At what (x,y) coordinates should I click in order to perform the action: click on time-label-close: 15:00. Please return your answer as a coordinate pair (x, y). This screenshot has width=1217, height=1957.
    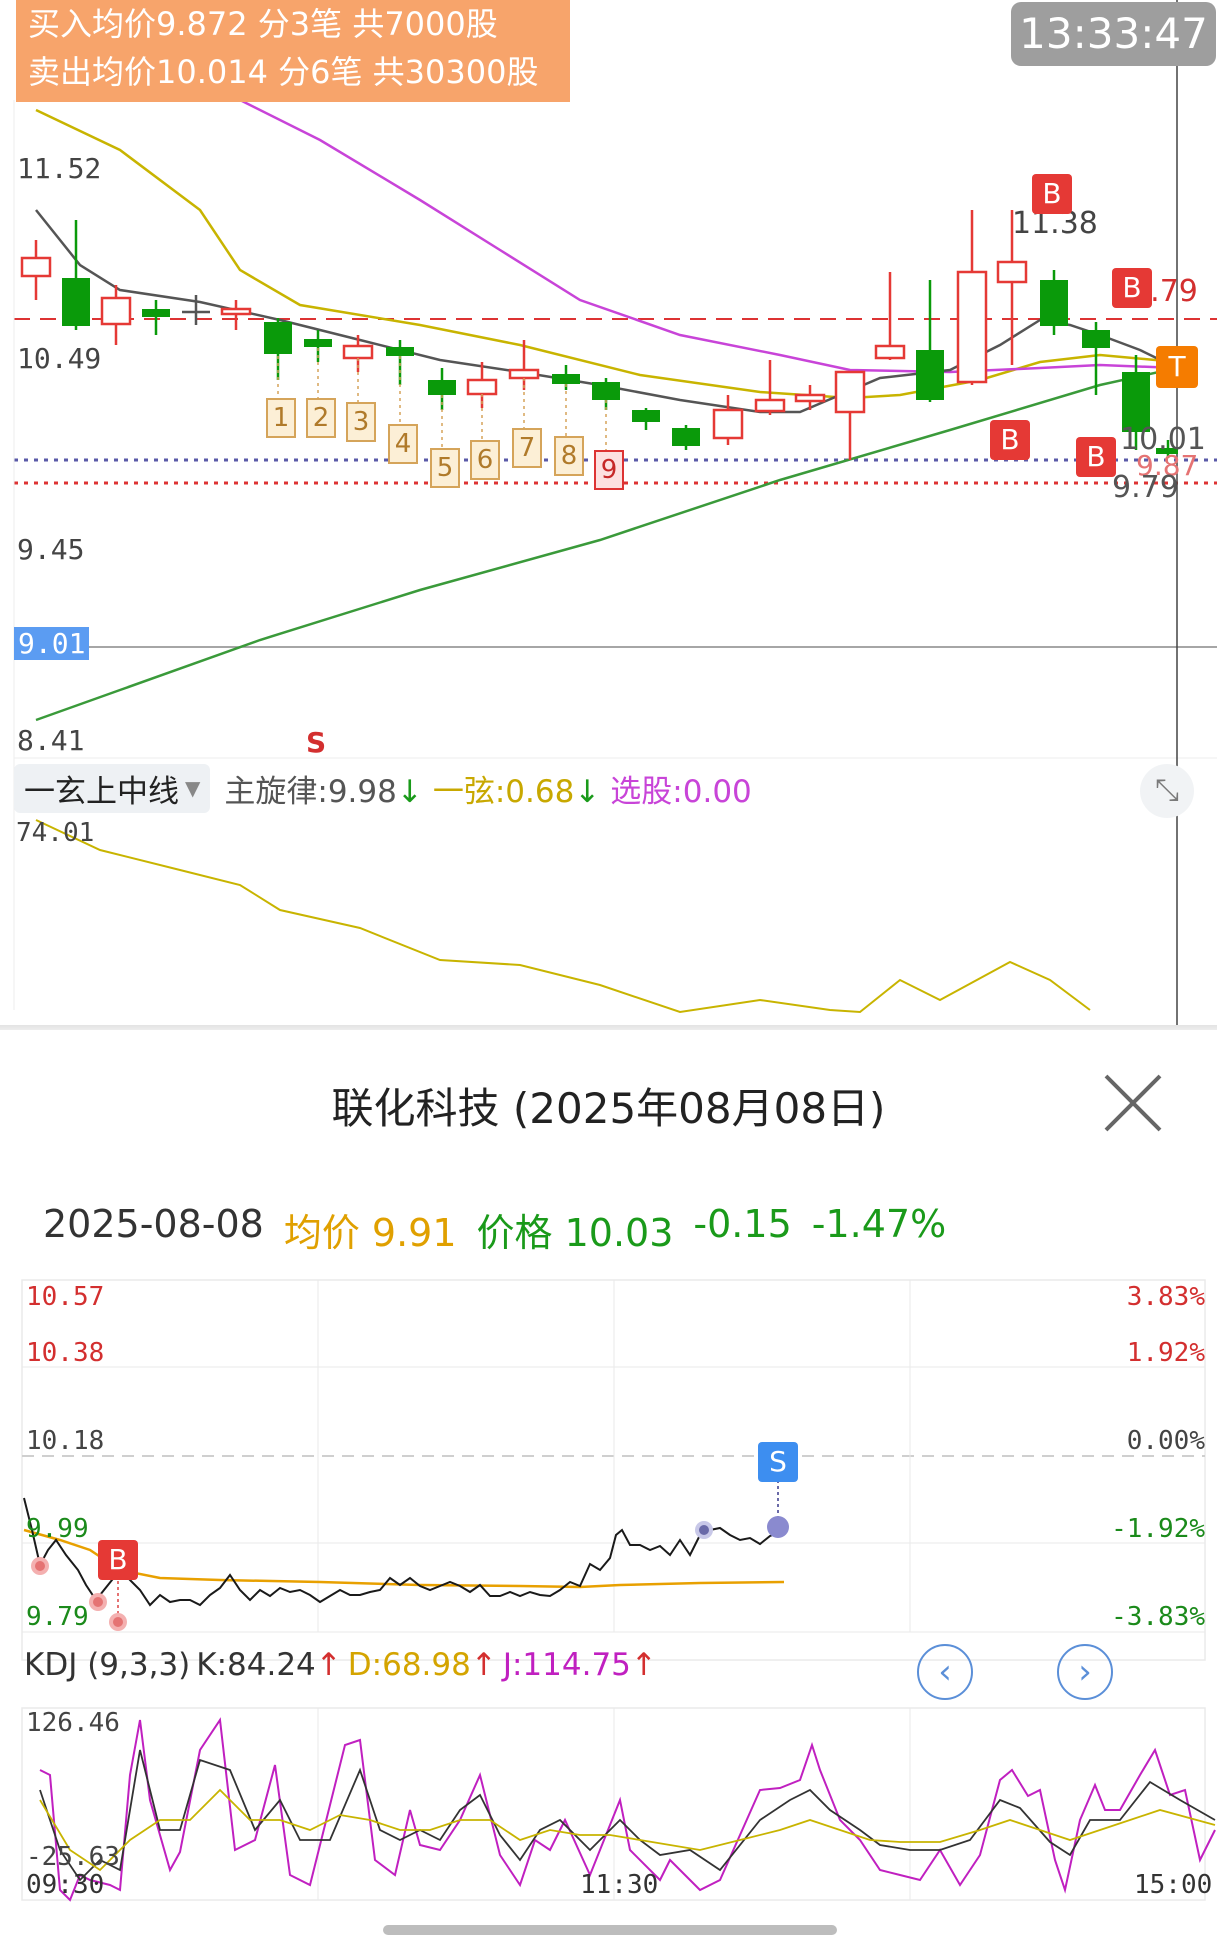
    Looking at the image, I should click on (1173, 1885).